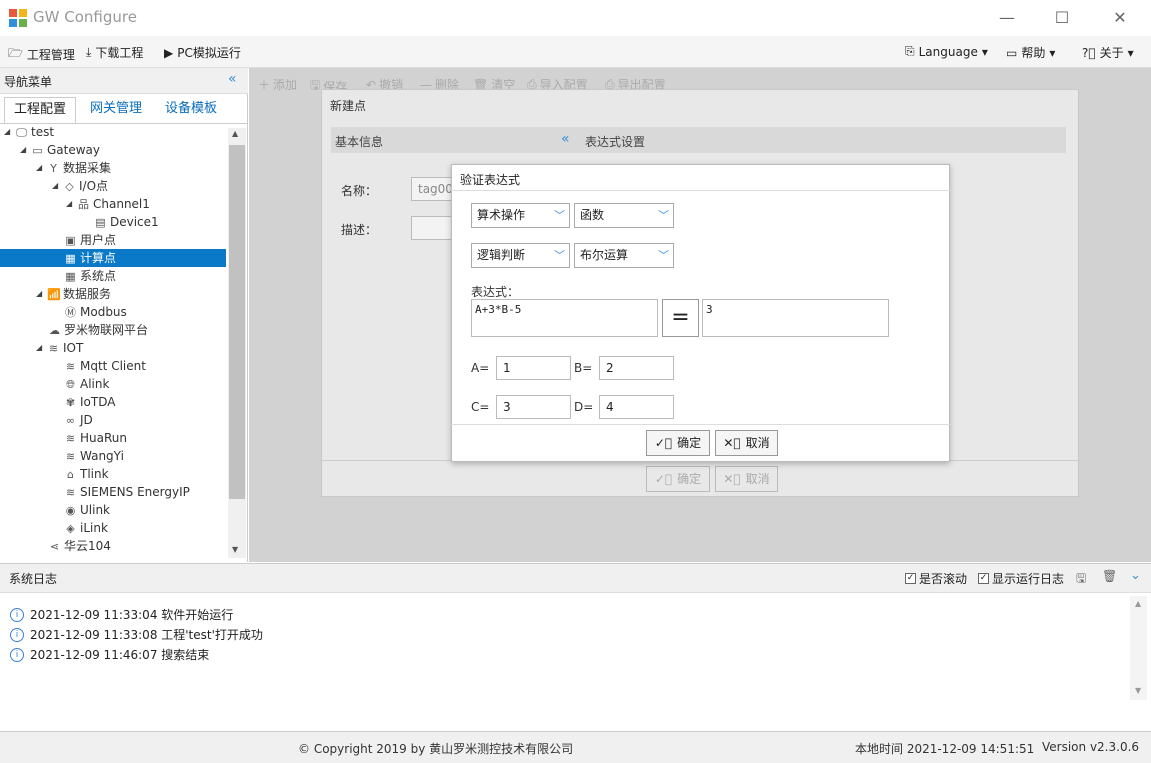 Image resolution: width=1151 pixels, height=763 pixels. Describe the element at coordinates (1138, 648) in the screenshot. I see `log-scrollbar` at that location.